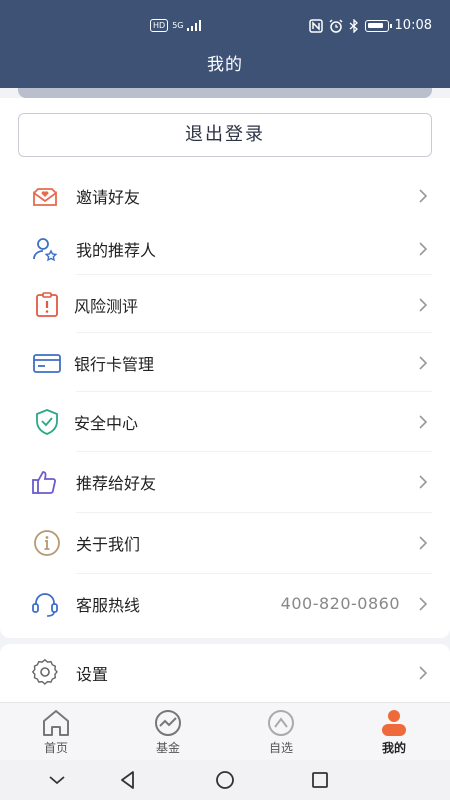  I want to click on signal-label: 5G, so click(178, 25).